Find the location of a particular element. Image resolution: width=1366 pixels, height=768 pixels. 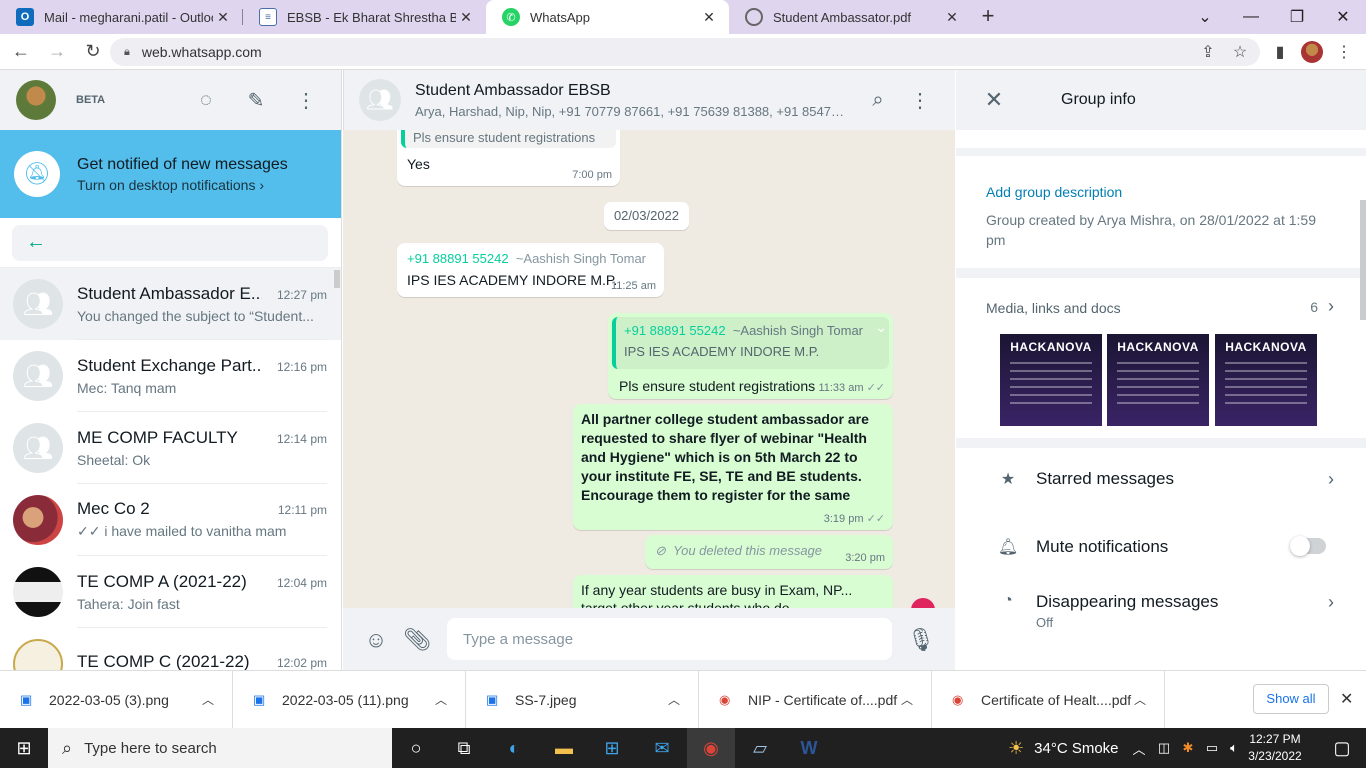

browser-menu-icon: ⋮ is located at coordinates (1344, 52).